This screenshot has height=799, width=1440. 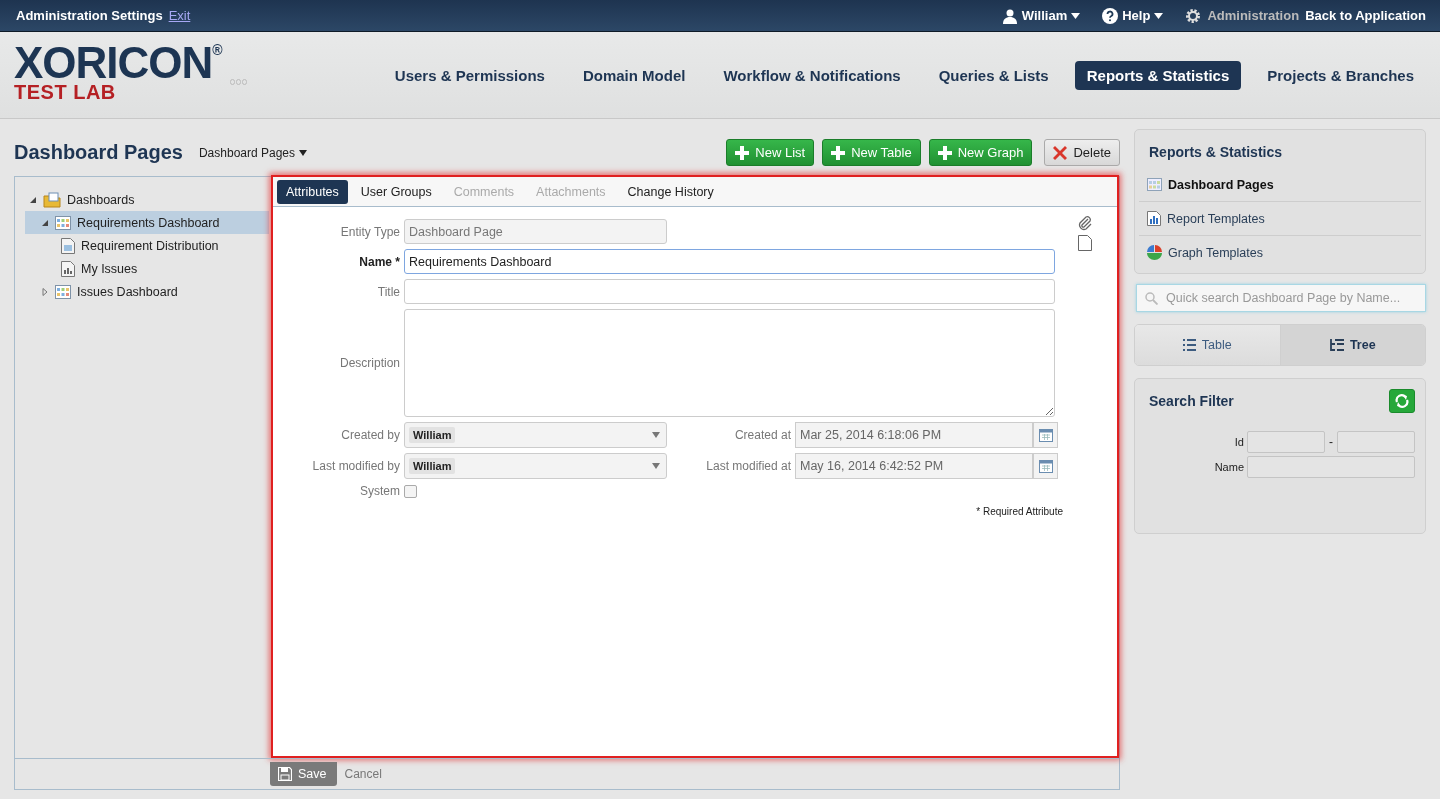 I want to click on nav-tab: Reports & Statistics, so click(x=1158, y=75).